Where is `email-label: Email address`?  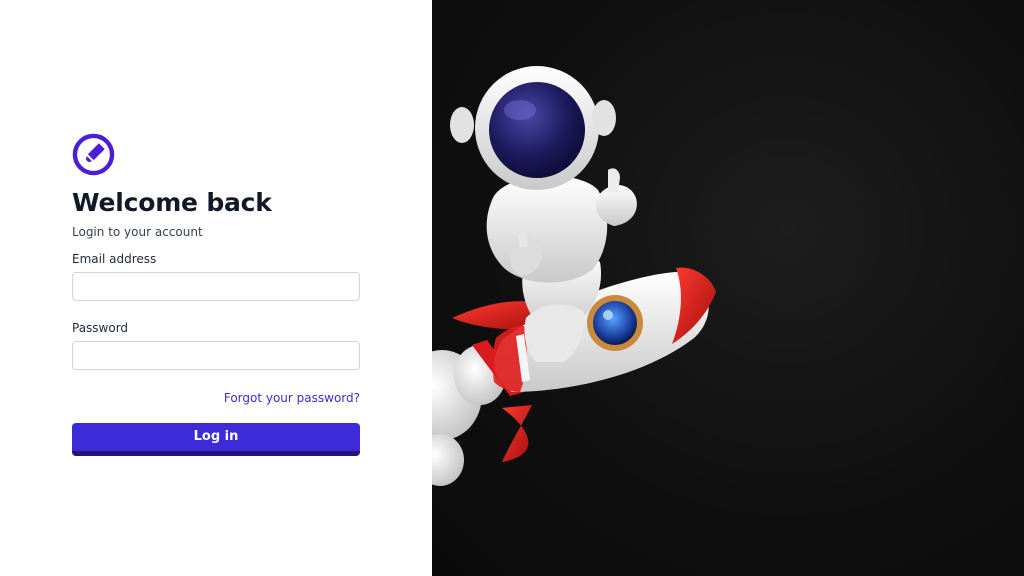
email-label: Email address is located at coordinates (114, 259).